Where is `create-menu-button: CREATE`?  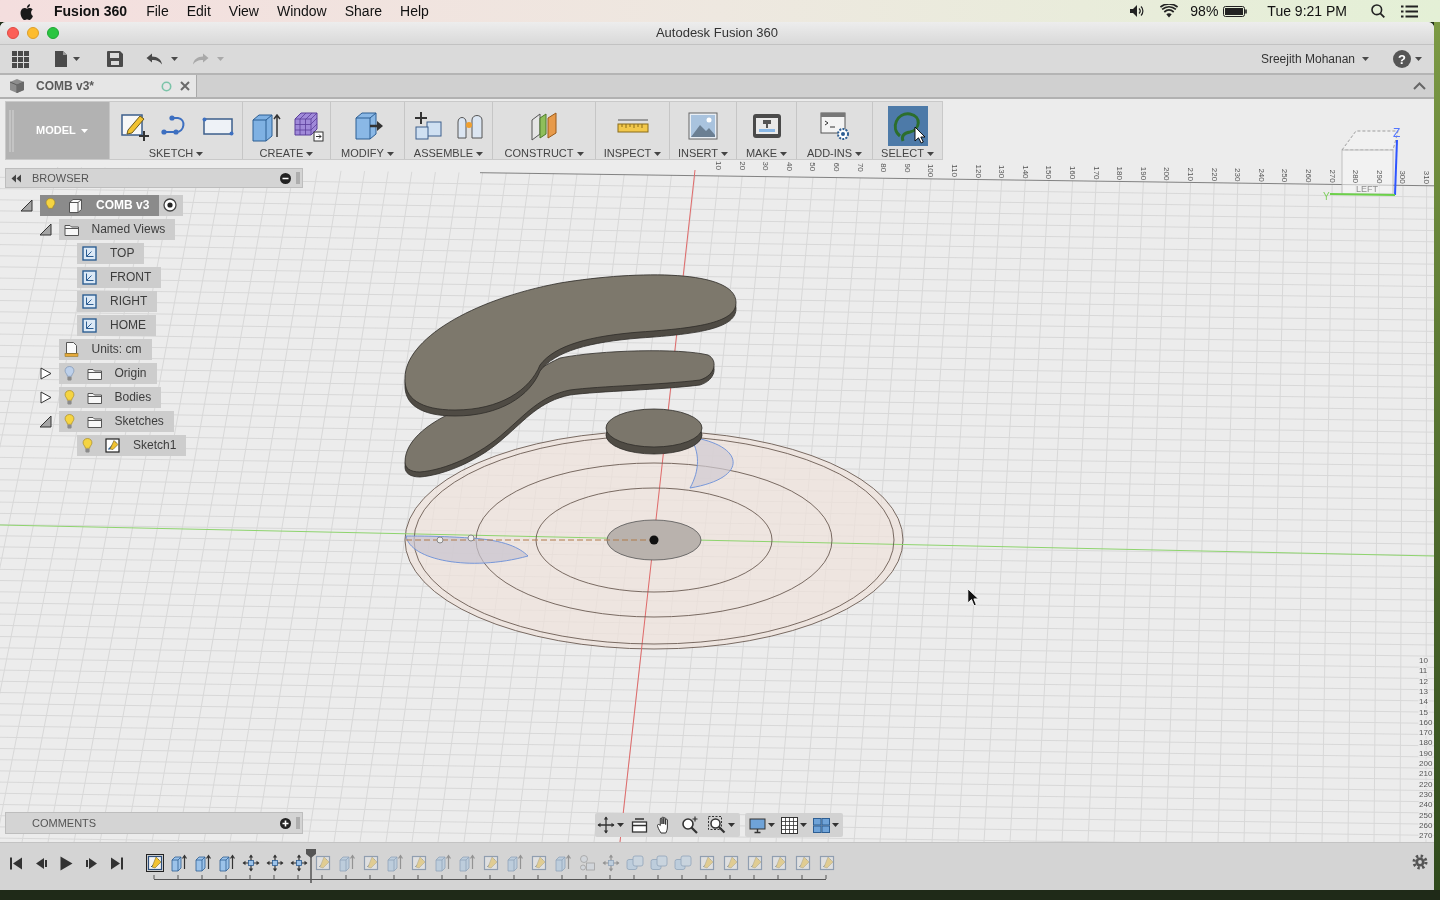
create-menu-button: CREATE is located at coordinates (286, 153).